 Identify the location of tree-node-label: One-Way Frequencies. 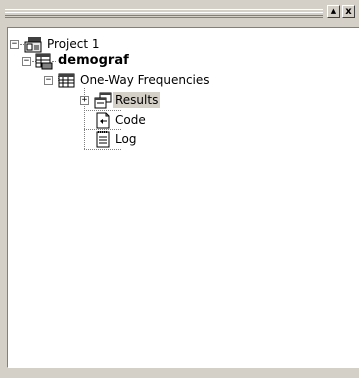
(145, 80).